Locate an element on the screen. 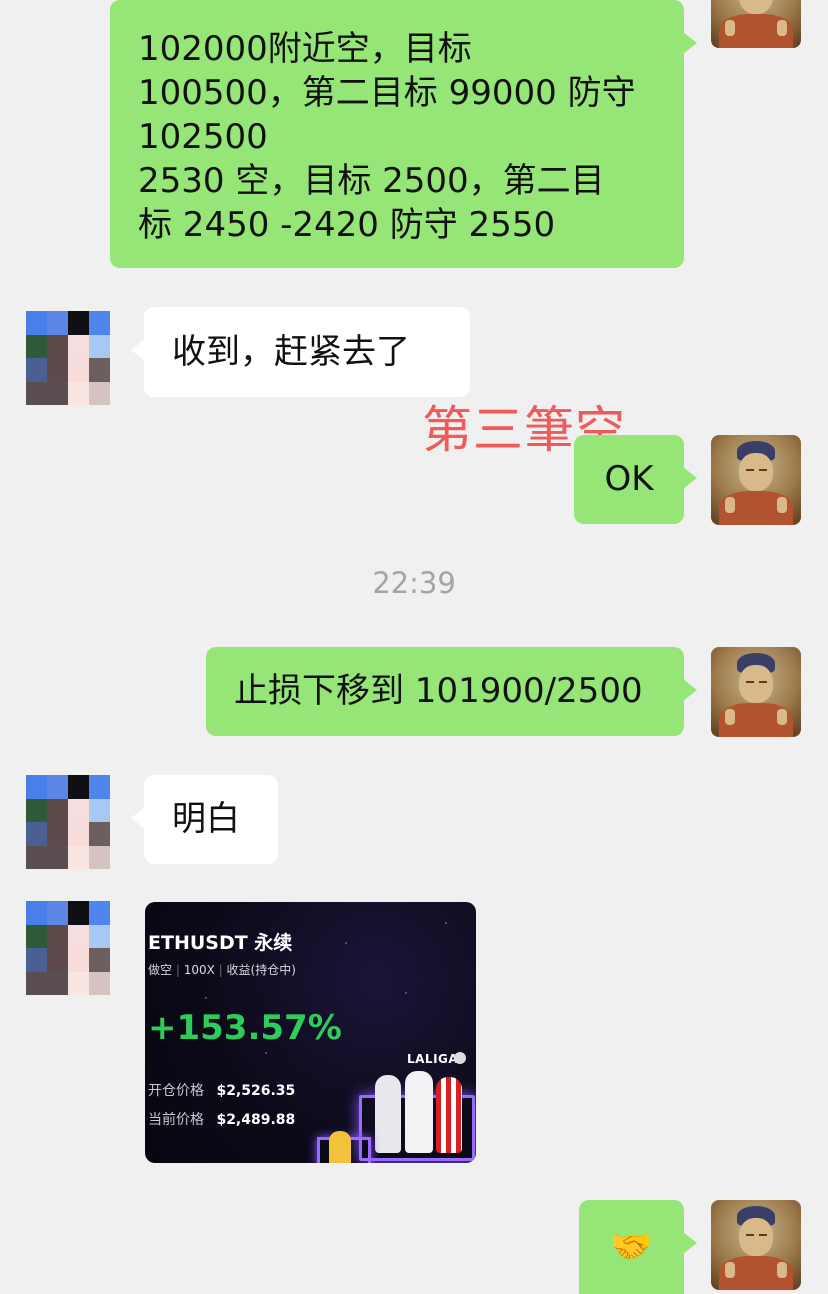 The height and width of the screenshot is (1294, 828). message-line: 标 2450 -2420 防守 2550 is located at coordinates (347, 225).